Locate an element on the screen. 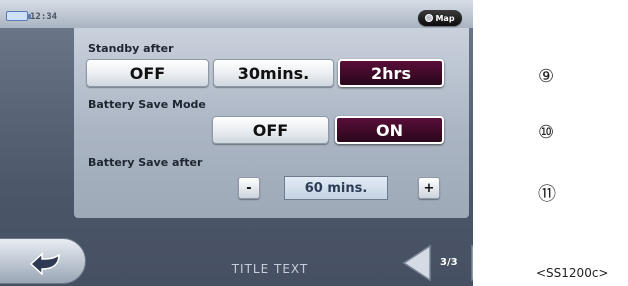 The height and width of the screenshot is (286, 628). callout-9: ⑨ is located at coordinates (546, 76).